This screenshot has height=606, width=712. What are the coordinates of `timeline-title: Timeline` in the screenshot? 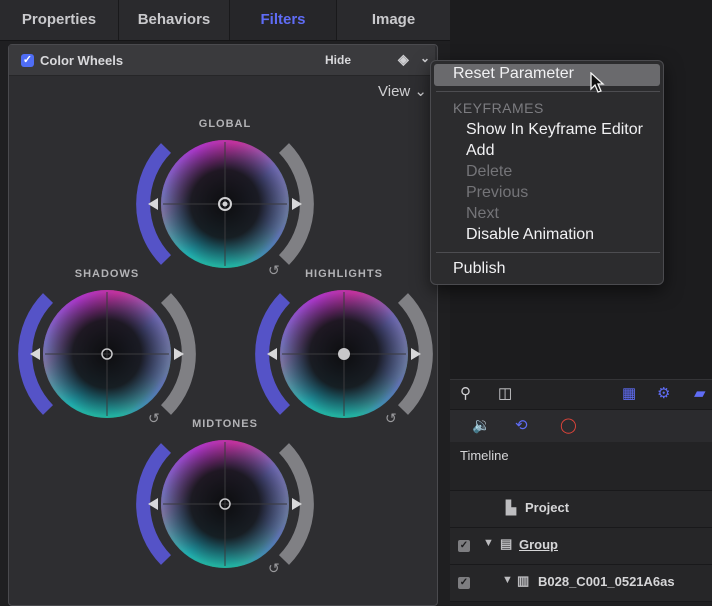 It's located at (484, 455).